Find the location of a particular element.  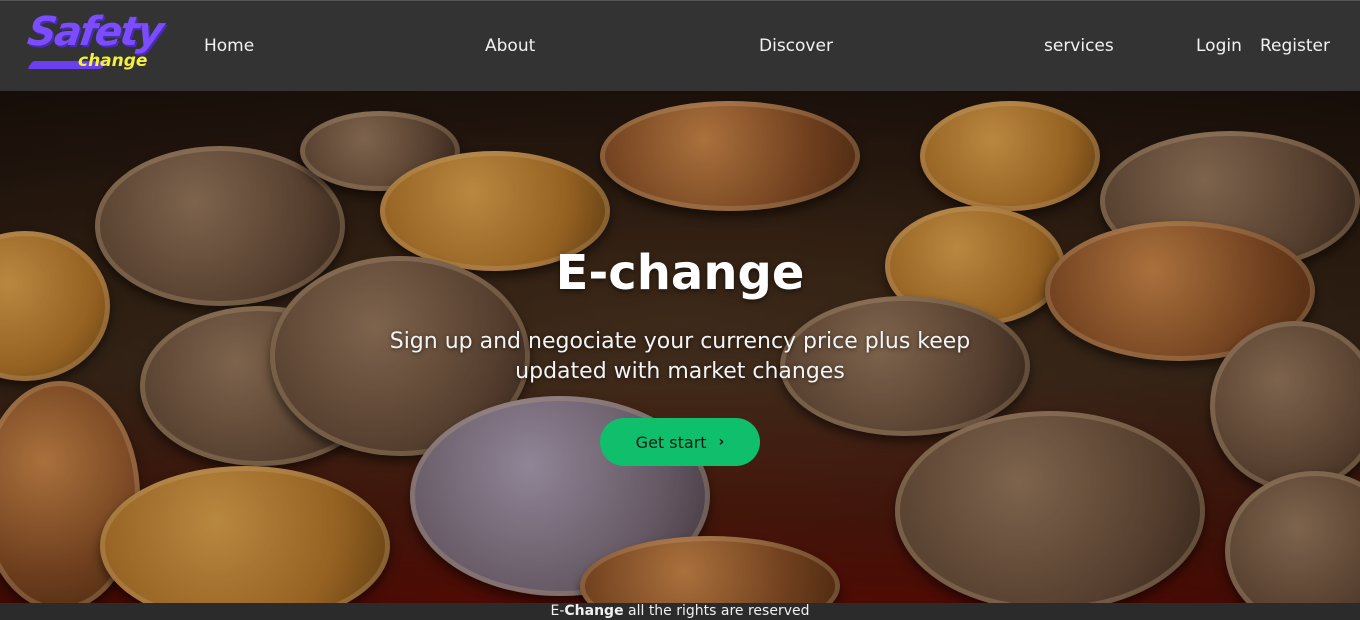

nav-link-about: About is located at coordinates (510, 46).